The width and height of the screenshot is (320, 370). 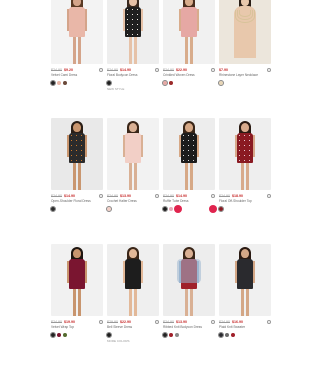 What do you see at coordinates (116, 89) in the screenshot?
I see `product-note: NEW STYLE` at bounding box center [116, 89].